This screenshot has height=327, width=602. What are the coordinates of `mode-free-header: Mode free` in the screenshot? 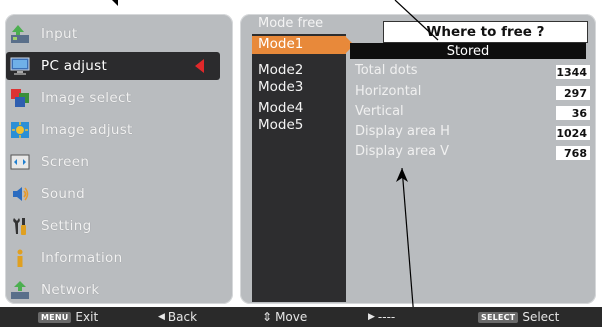 It's located at (291, 23).